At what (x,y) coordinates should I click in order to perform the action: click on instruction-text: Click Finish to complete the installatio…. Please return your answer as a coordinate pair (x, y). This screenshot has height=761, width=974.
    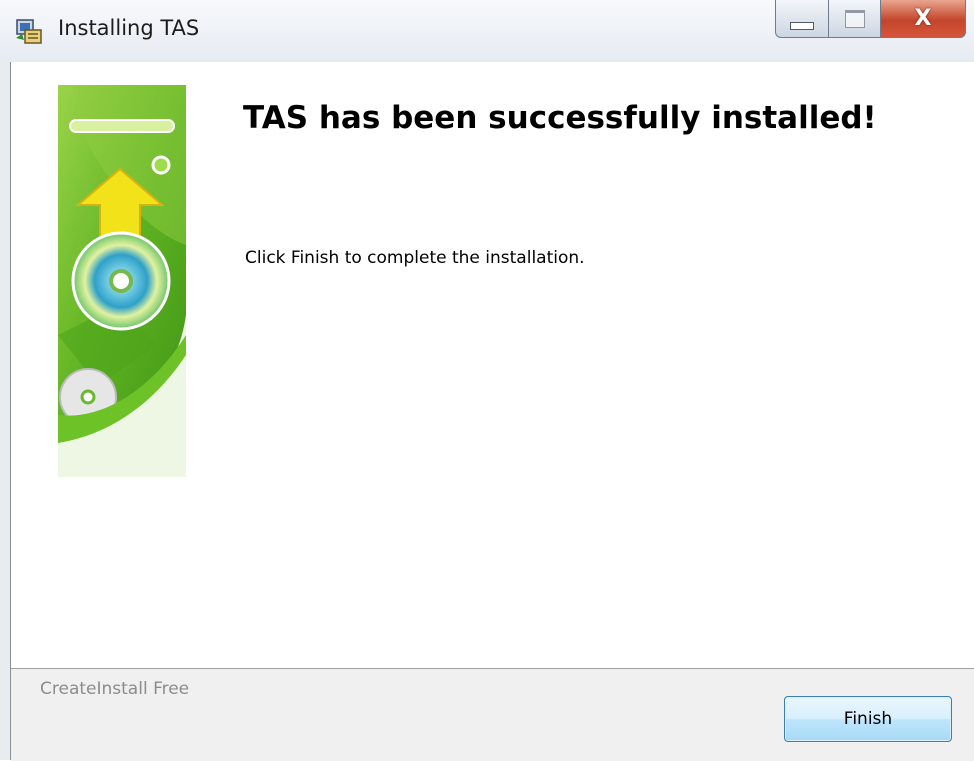
    Looking at the image, I should click on (415, 258).